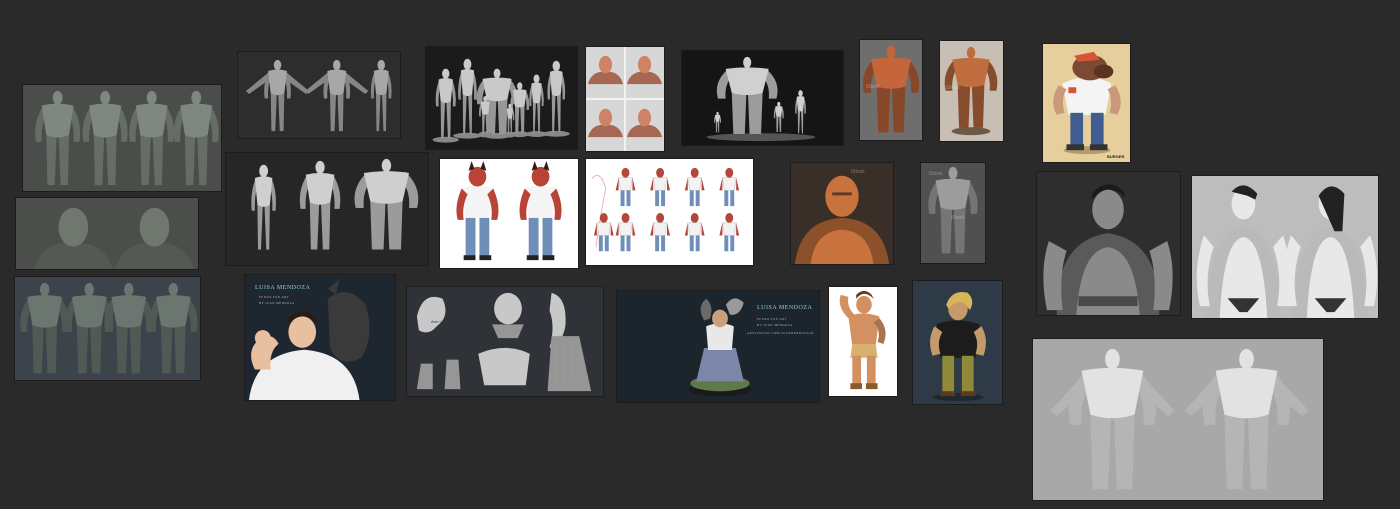 The height and width of the screenshot is (509, 1400). I want to click on base-mesh-turnaround-artwork, so click(319, 95).